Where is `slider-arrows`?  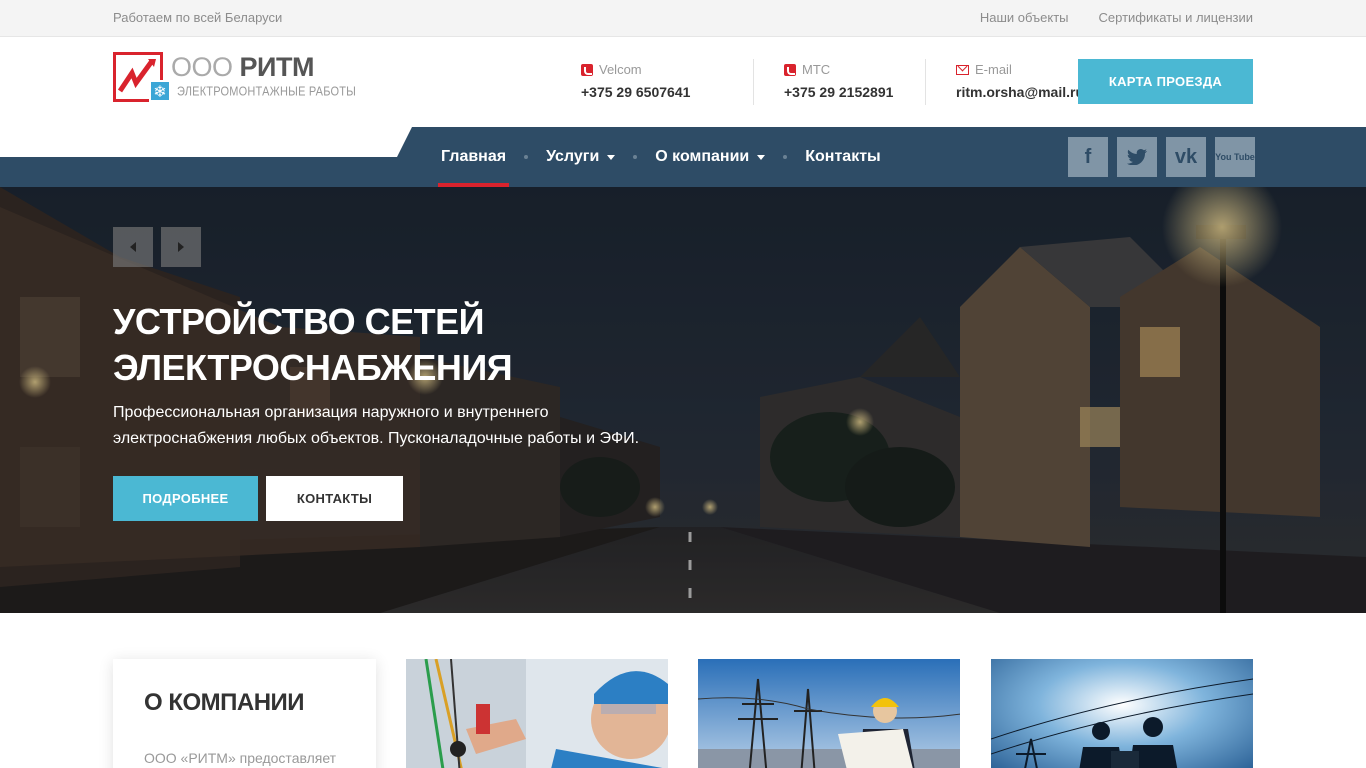 slider-arrows is located at coordinates (157, 247).